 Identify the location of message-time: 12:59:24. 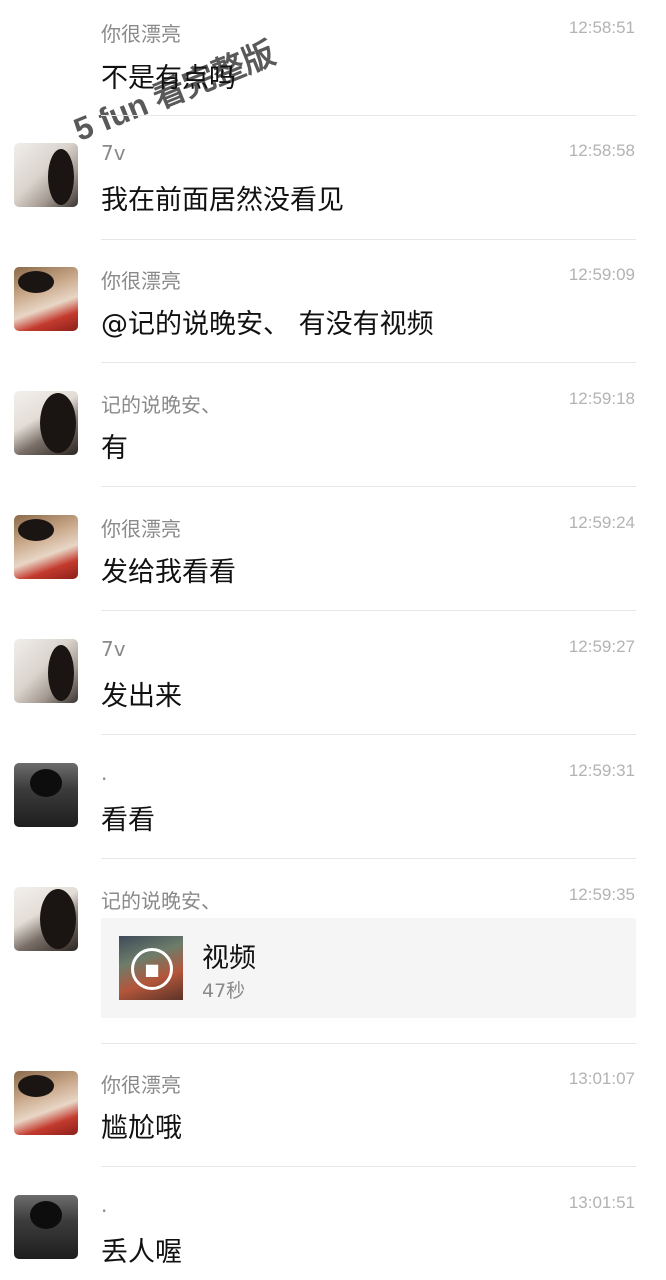
(601, 522).